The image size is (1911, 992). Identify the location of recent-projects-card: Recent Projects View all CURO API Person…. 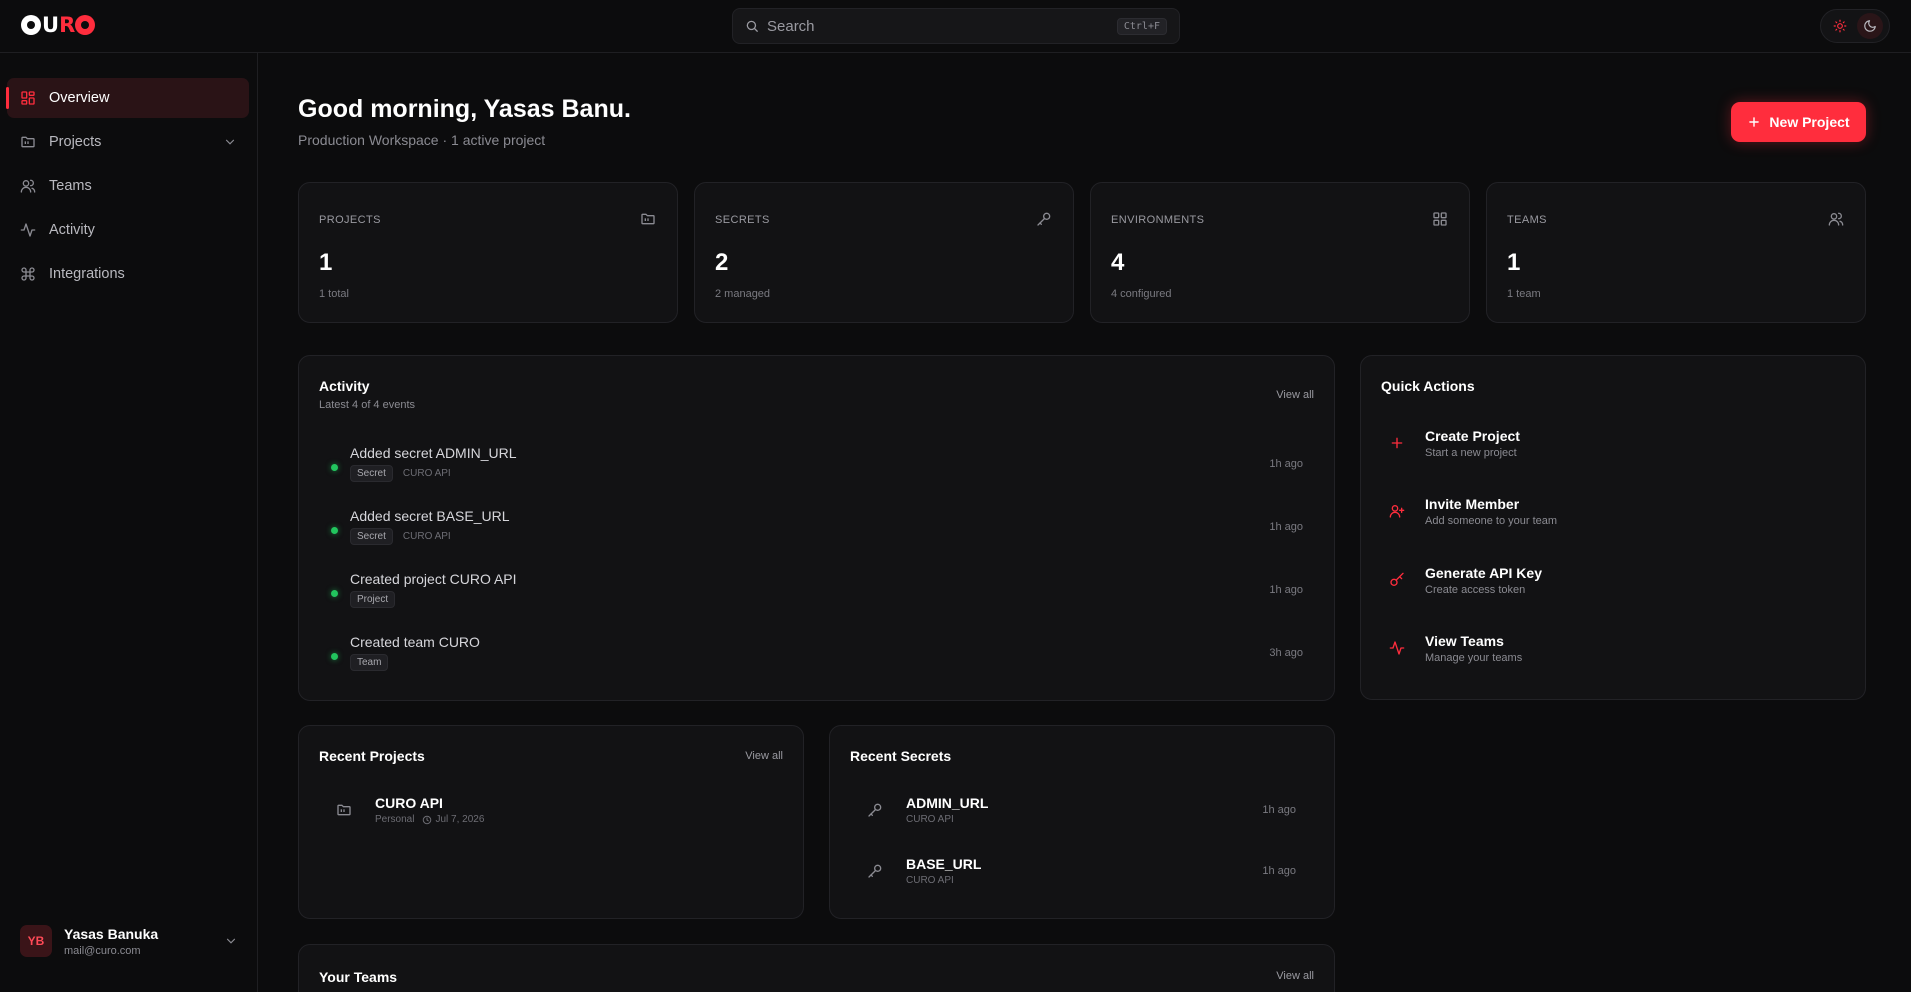
(551, 822).